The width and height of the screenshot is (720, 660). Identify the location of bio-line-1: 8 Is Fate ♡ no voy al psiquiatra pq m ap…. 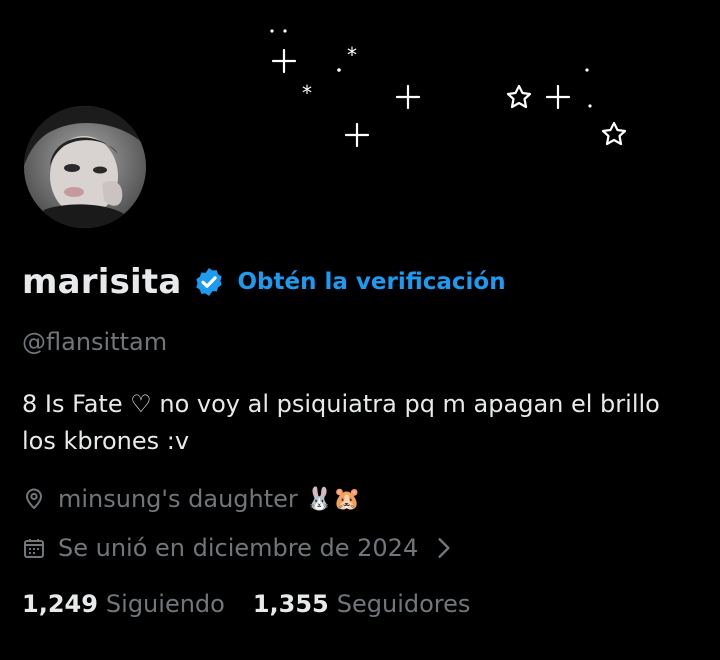
(341, 404).